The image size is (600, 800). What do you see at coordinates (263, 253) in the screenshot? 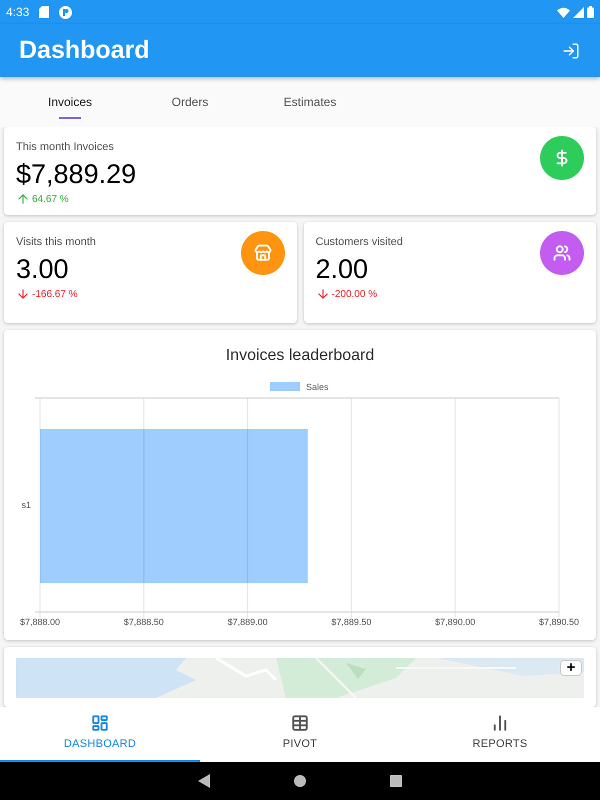
I see `store-icon` at bounding box center [263, 253].